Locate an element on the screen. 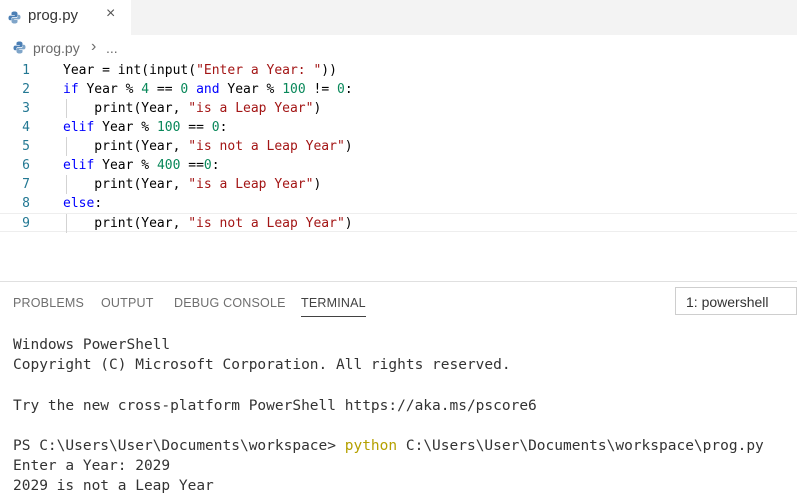 This screenshot has width=797, height=496. editor-tab-bar: prog.py × is located at coordinates (398, 17).